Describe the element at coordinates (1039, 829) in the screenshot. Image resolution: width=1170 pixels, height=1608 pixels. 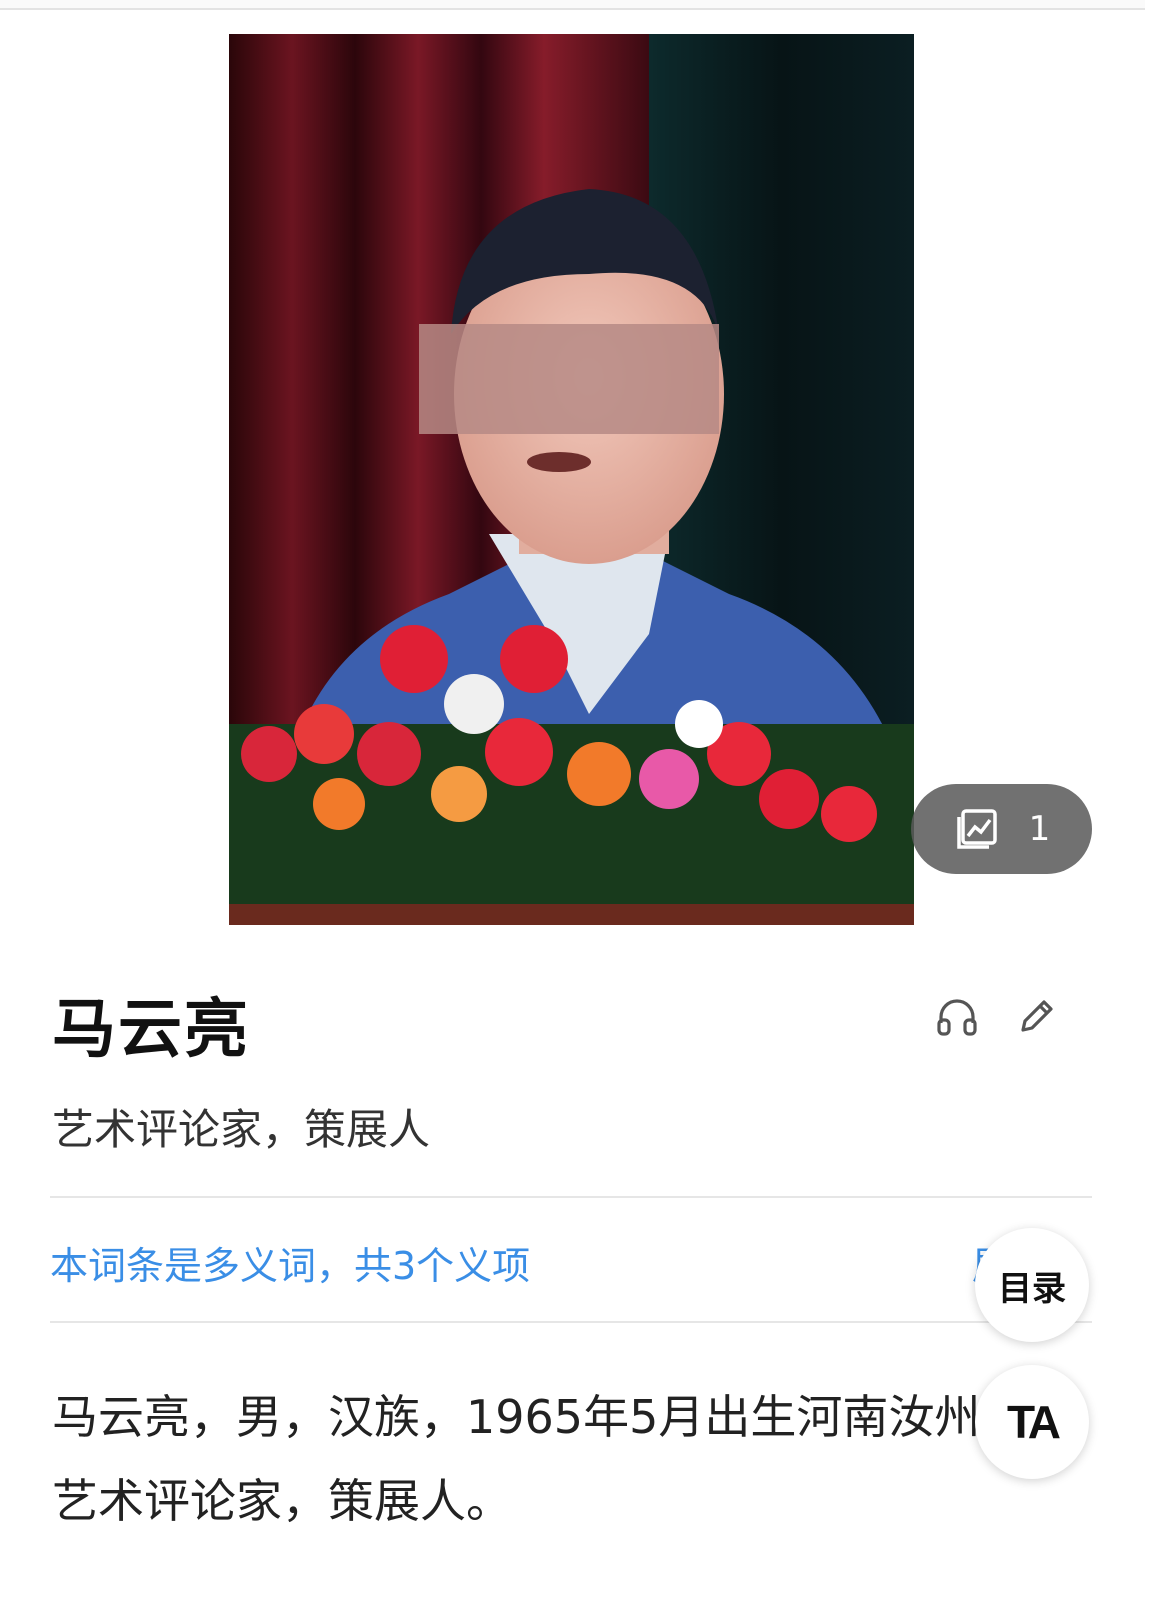
I see `album-count: 1` at that location.